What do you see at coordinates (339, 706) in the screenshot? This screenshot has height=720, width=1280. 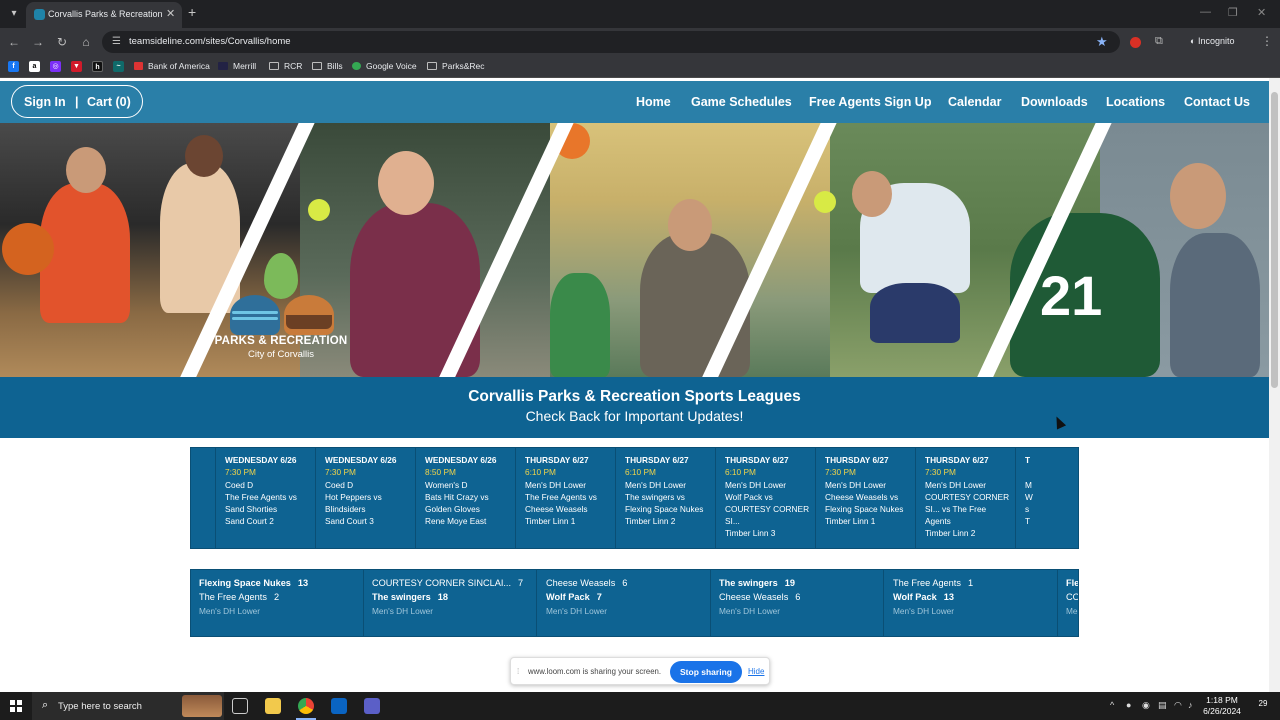 I see `outlook-icon` at bounding box center [339, 706].